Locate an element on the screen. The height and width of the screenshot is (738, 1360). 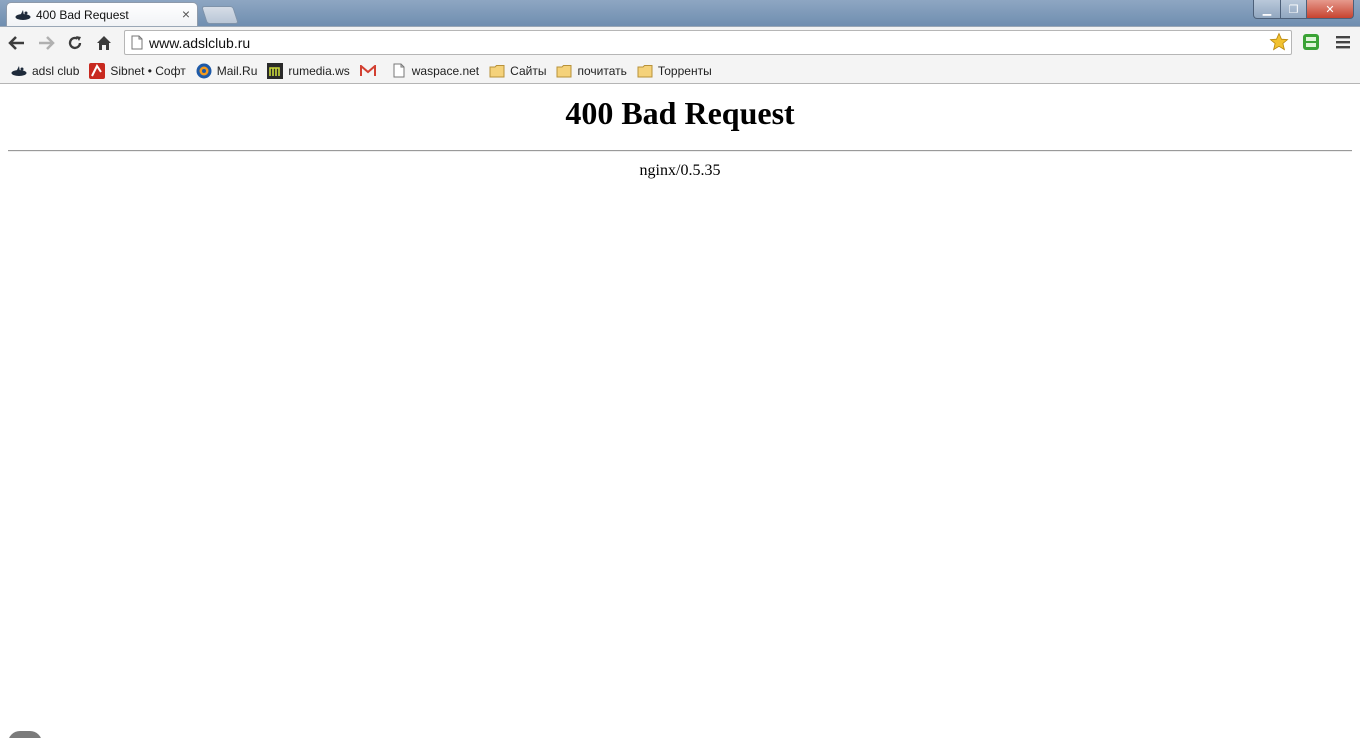
forward-button is located at coordinates (46, 43).